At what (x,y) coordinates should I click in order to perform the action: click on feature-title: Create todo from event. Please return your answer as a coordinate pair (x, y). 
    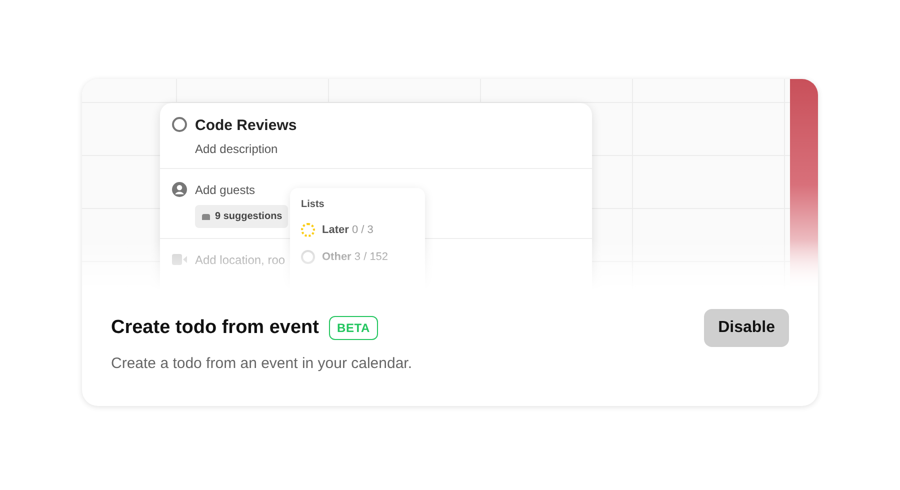
    Looking at the image, I should click on (215, 328).